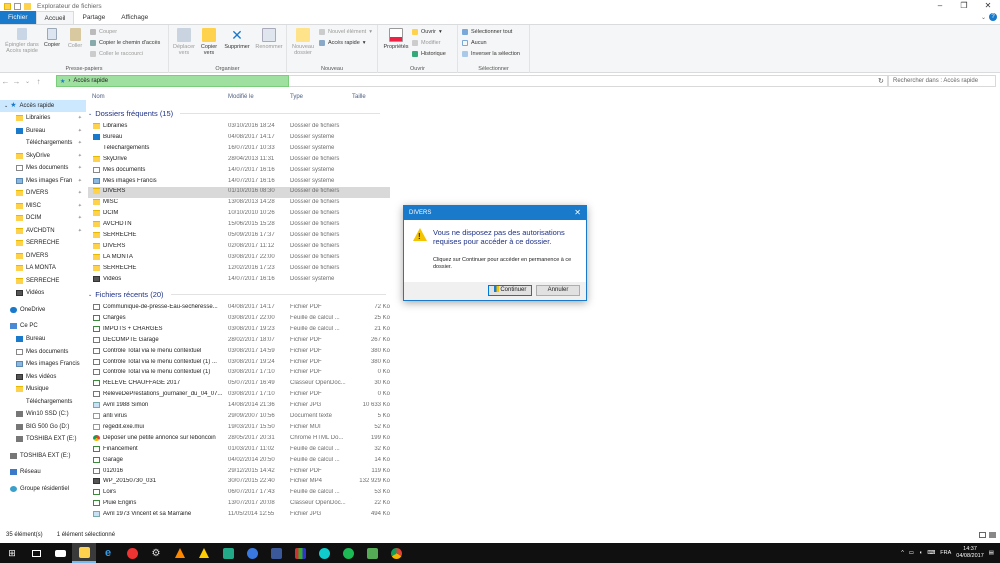 The image size is (1000, 563). What do you see at coordinates (993, 17) in the screenshot?
I see `help-icon: ?` at bounding box center [993, 17].